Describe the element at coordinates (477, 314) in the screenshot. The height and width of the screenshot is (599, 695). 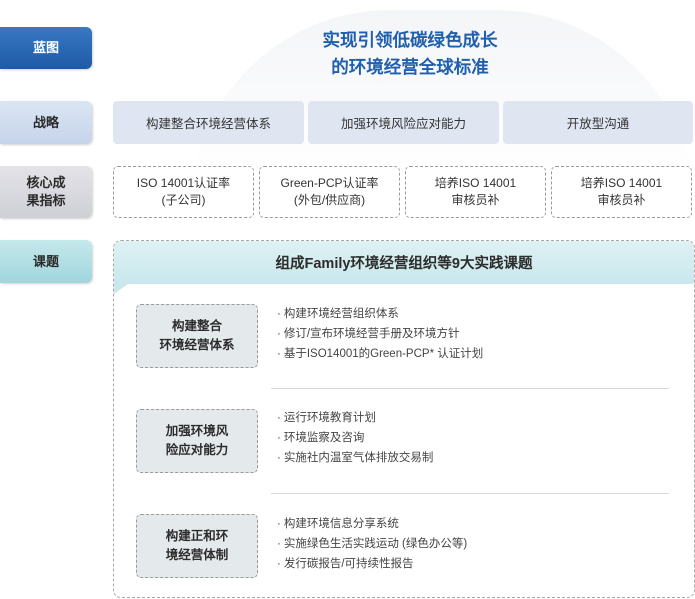
I see `practice-item: 构建环境经营组织体系` at that location.